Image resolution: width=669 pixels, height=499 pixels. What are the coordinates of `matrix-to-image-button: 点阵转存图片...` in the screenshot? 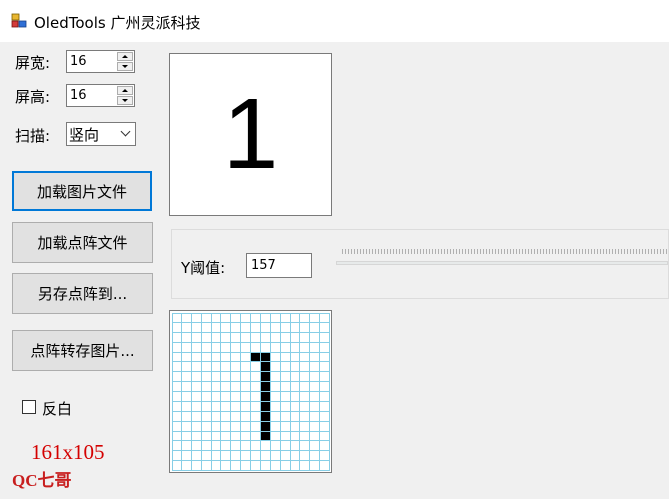 It's located at (82, 350).